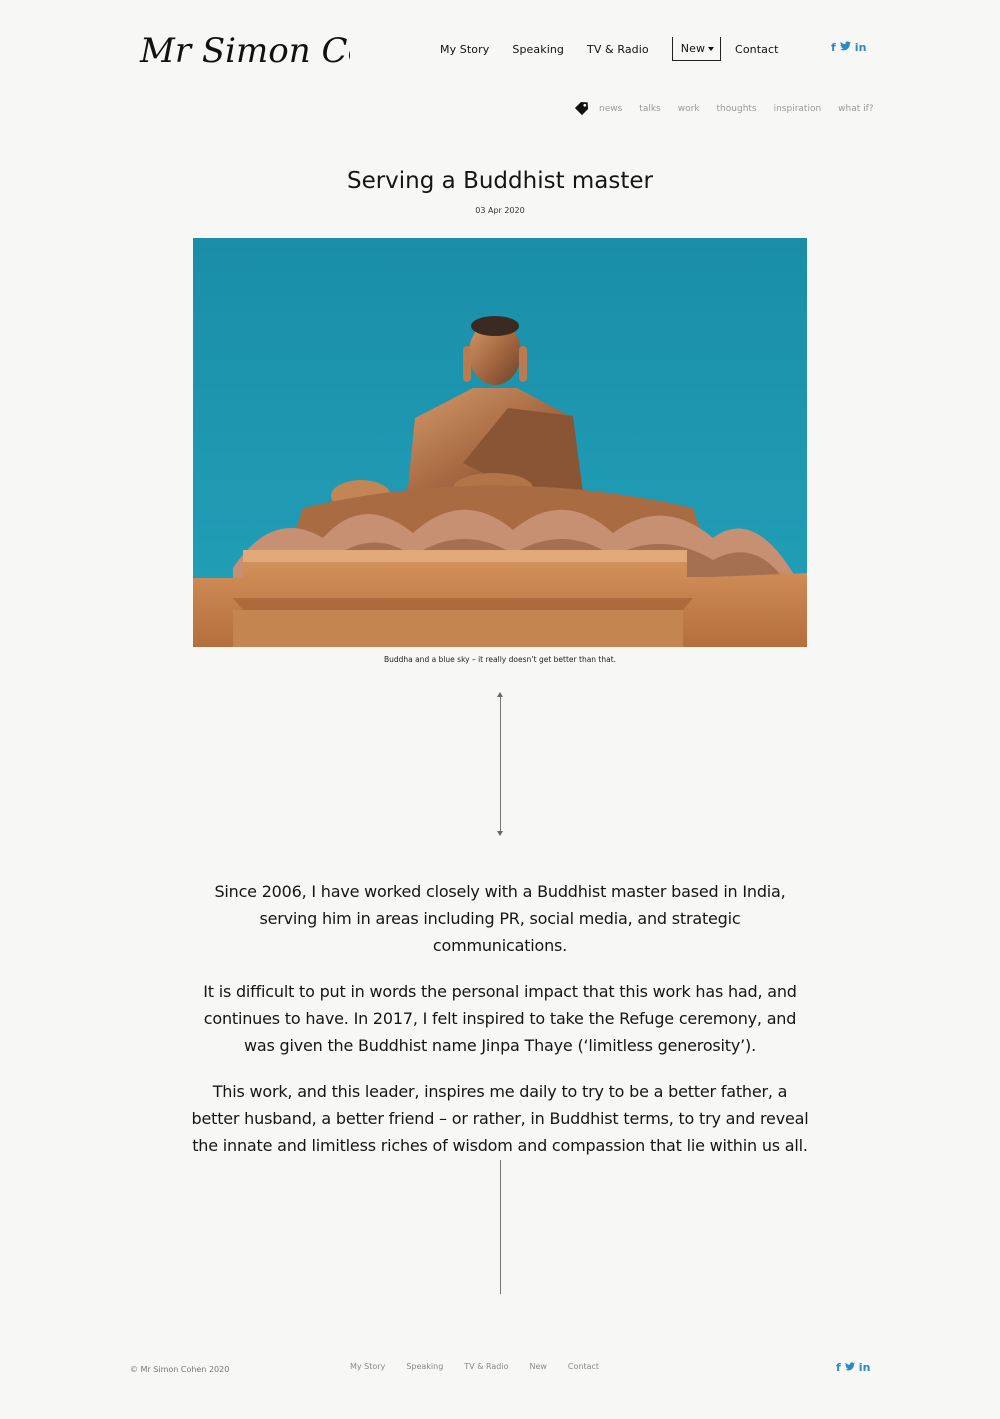  Describe the element at coordinates (424, 1366) in the screenshot. I see `footer-link-speaking: Speaking` at that location.